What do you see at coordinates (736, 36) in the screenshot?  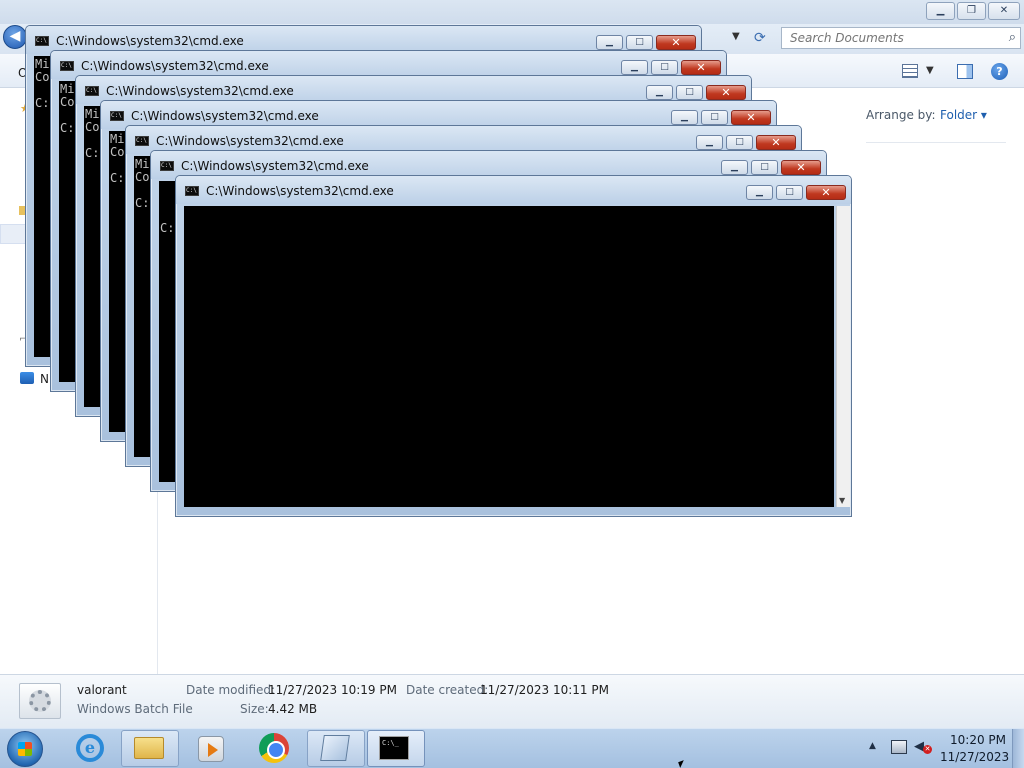 I see `address-dropdown-icon: ▼` at bounding box center [736, 36].